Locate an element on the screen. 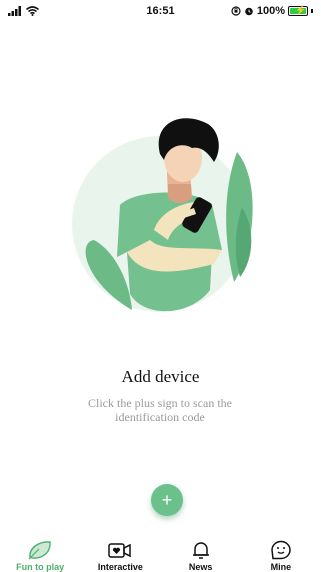 This screenshot has height=572, width=321. add-device-button: + is located at coordinates (167, 500).